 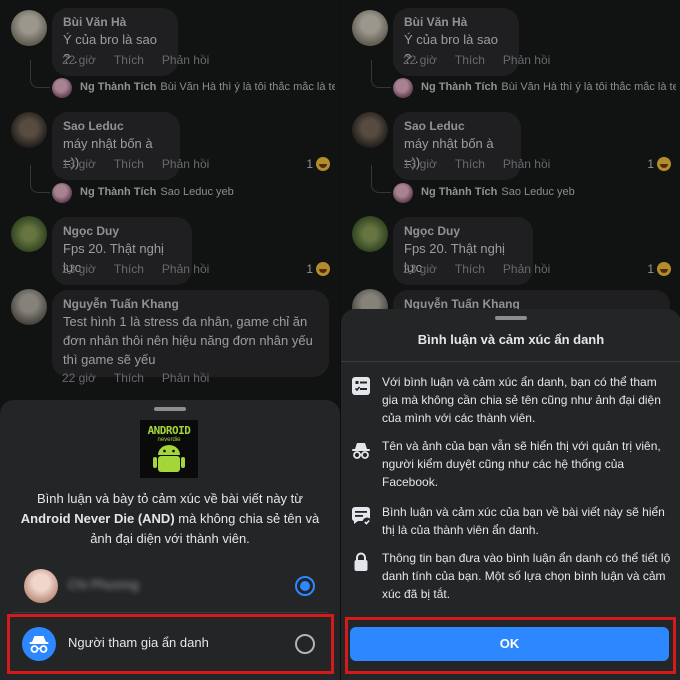 What do you see at coordinates (170, 586) in the screenshot?
I see `option-profile: Chi Phương` at bounding box center [170, 586].